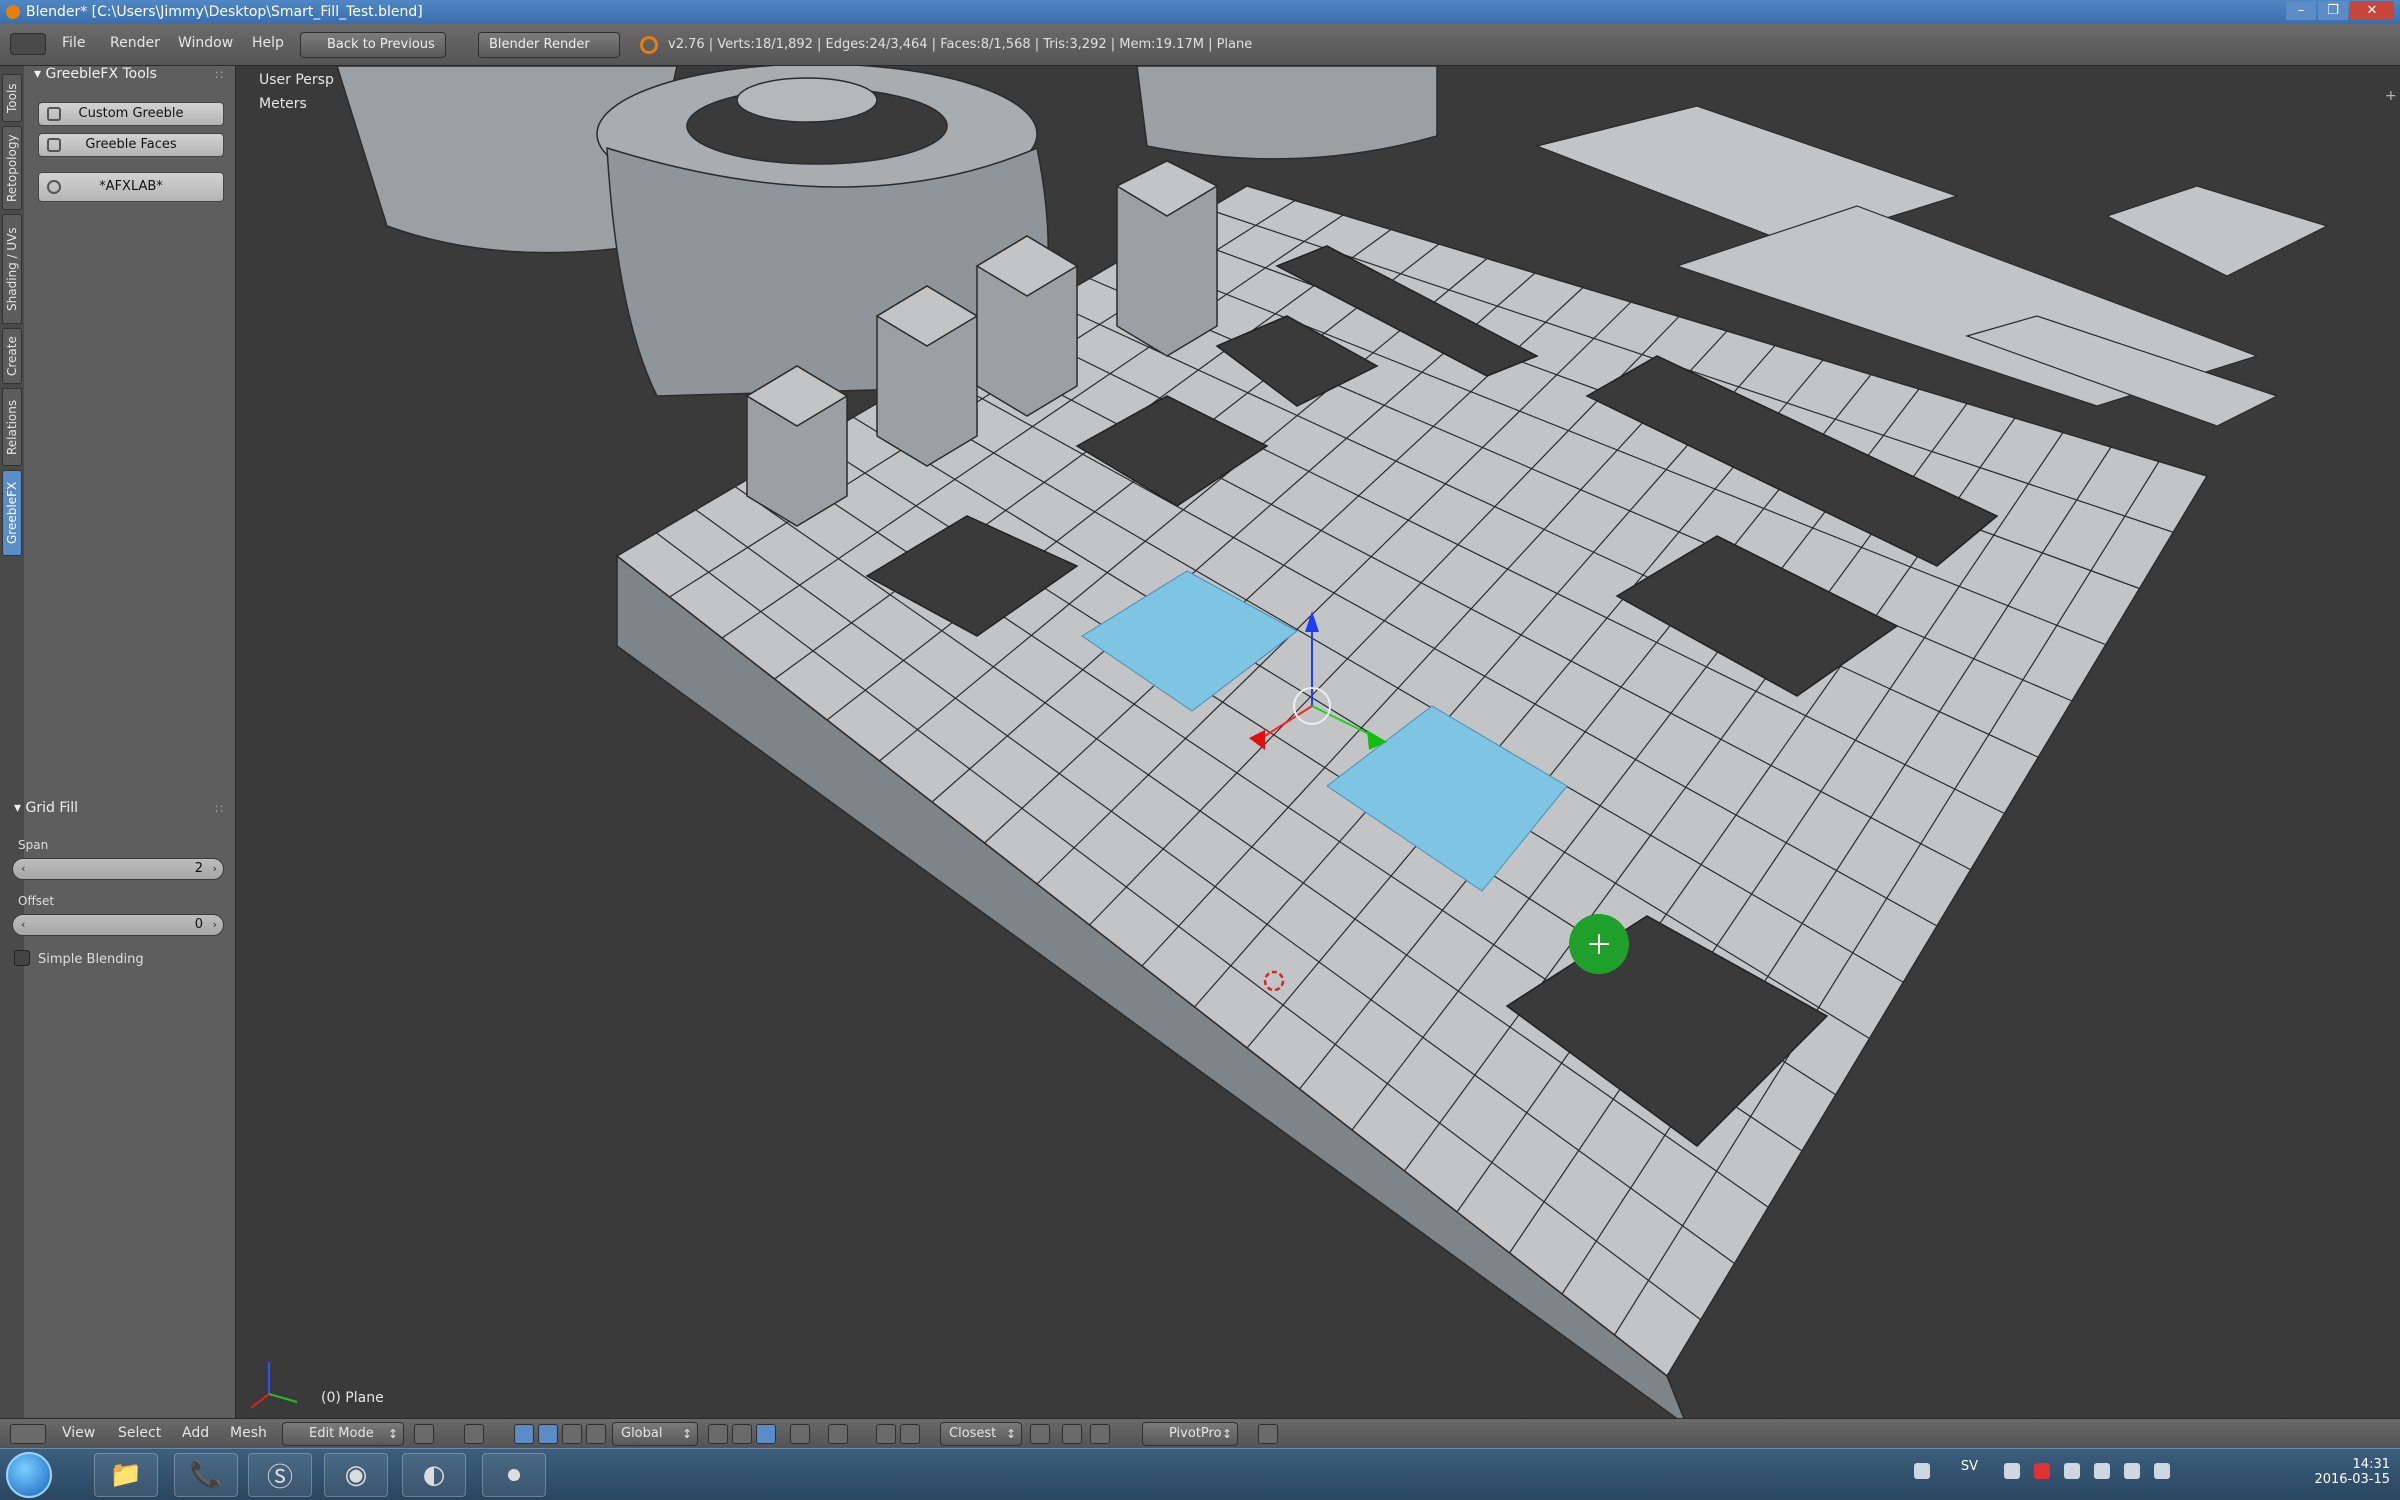 Image resolution: width=2400 pixels, height=1500 pixels. Describe the element at coordinates (12, 98) in the screenshot. I see `tab-tools: Tools` at that location.